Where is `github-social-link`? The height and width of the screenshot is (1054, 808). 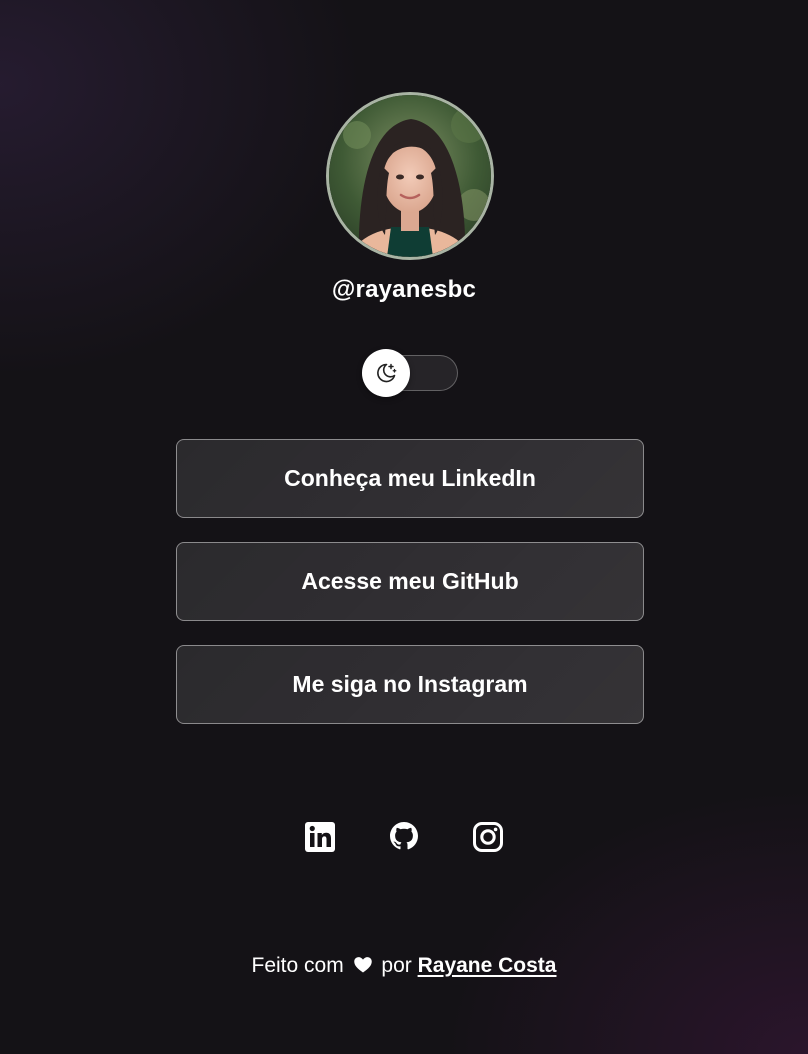
github-social-link is located at coordinates (404, 837).